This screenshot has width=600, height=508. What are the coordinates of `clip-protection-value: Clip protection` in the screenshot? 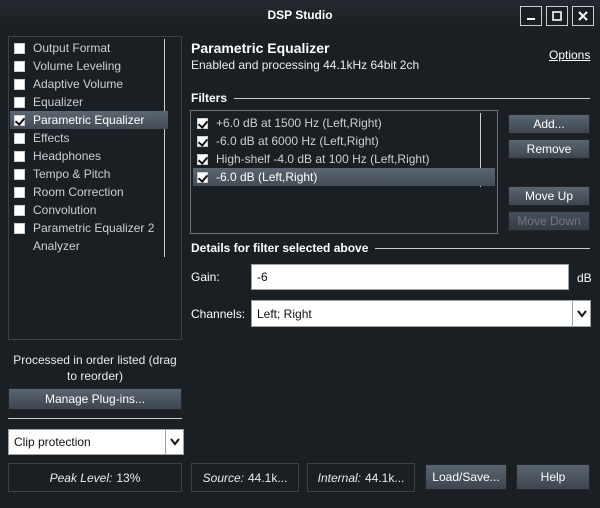 It's located at (52, 442).